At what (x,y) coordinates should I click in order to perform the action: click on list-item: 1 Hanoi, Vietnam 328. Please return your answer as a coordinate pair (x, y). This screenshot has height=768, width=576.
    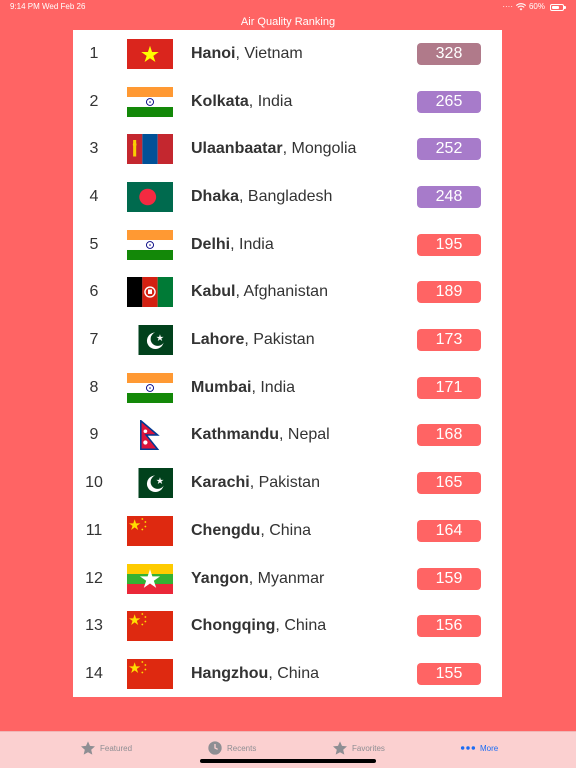
    Looking at the image, I should click on (287, 54).